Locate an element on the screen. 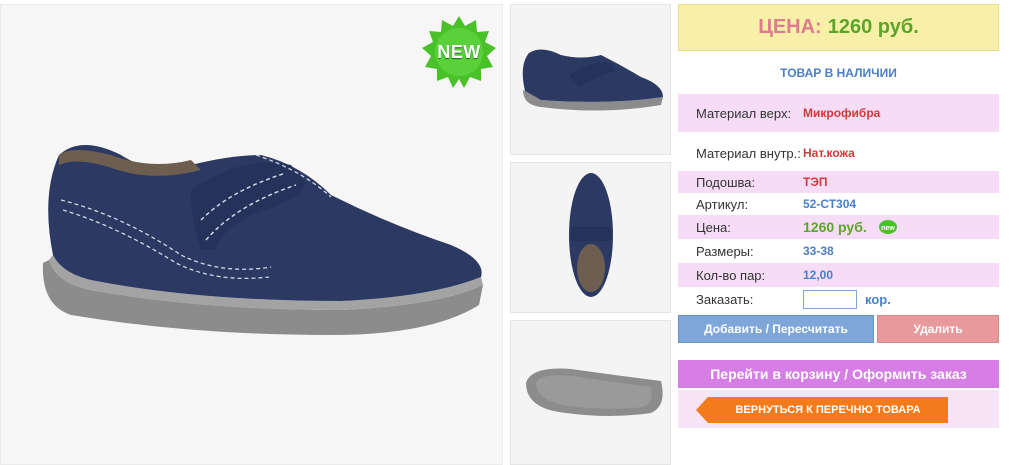 This screenshot has width=1015, height=465. mini-new-icon: new is located at coordinates (887, 227).